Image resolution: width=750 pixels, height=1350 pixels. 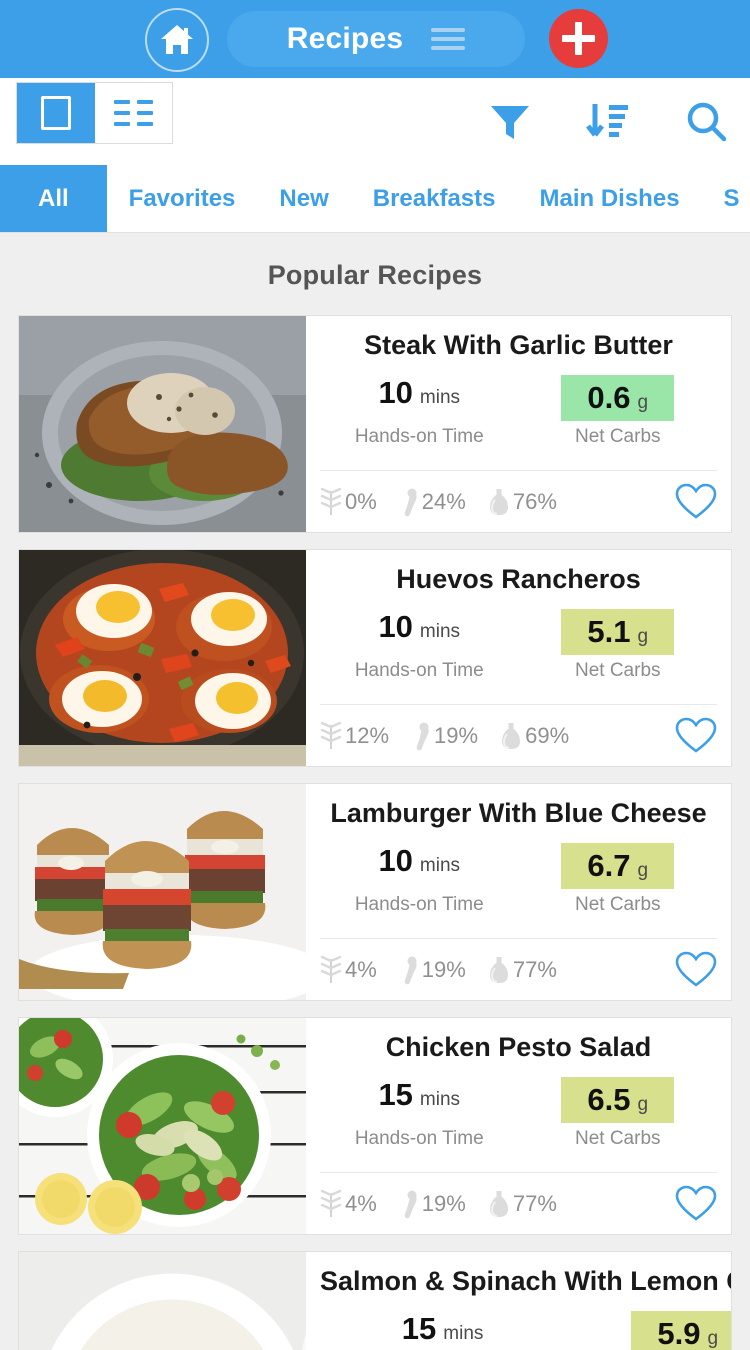 I want to click on section-title: Popular Recipes, so click(x=375, y=275).